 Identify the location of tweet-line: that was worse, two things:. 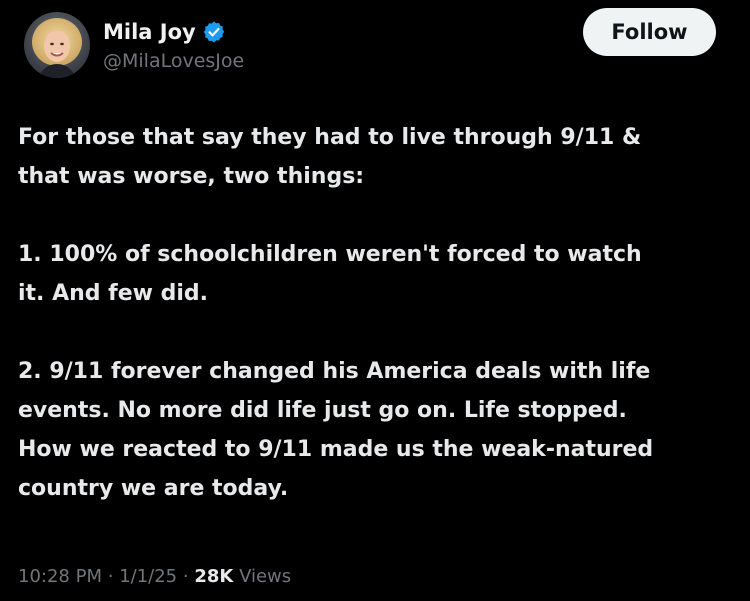
(191, 176).